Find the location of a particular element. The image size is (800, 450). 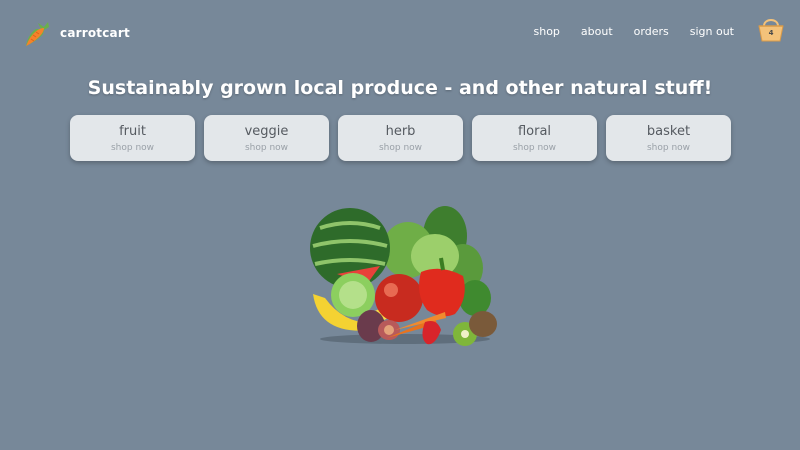

category-card-fruit: fruit shop now is located at coordinates (132, 138).